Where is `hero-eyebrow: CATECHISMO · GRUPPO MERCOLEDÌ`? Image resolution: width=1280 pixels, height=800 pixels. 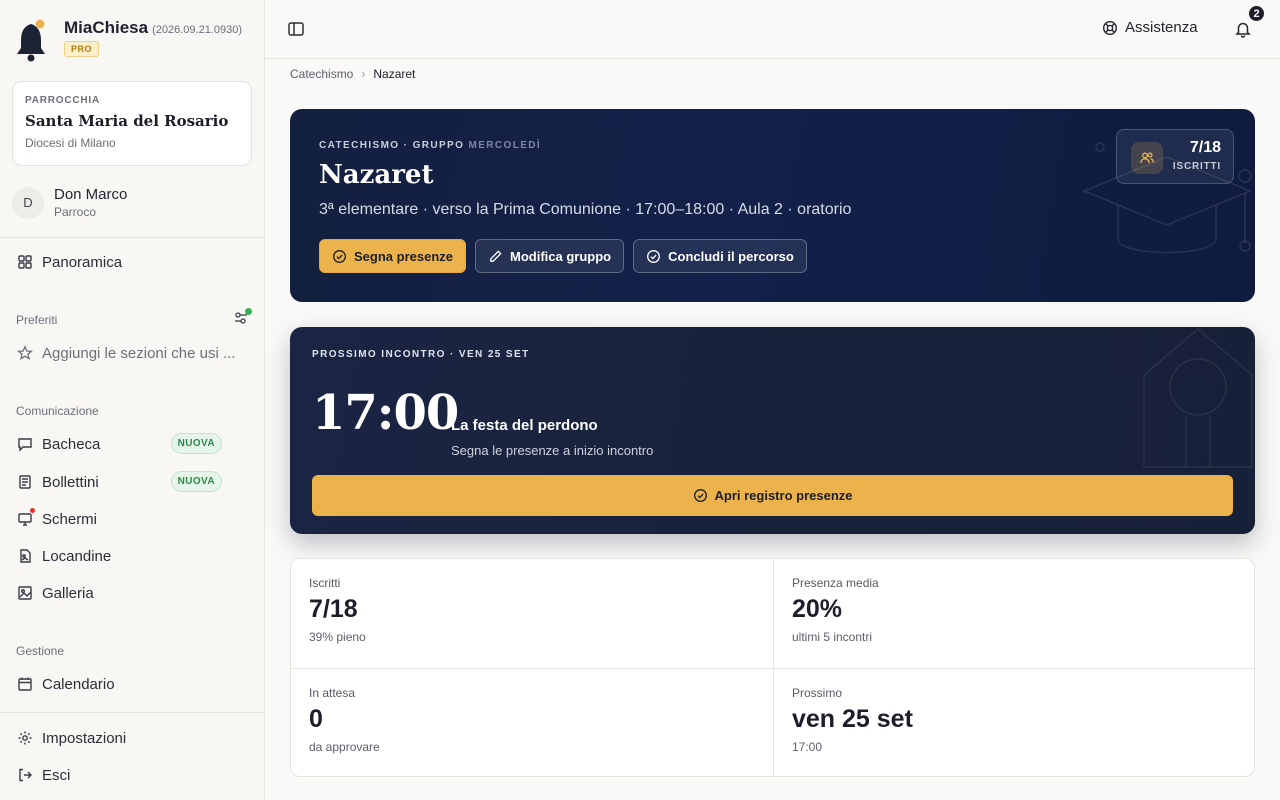
hero-eyebrow: CATECHISMO · GRUPPO MERCOLEDÌ is located at coordinates (430, 145).